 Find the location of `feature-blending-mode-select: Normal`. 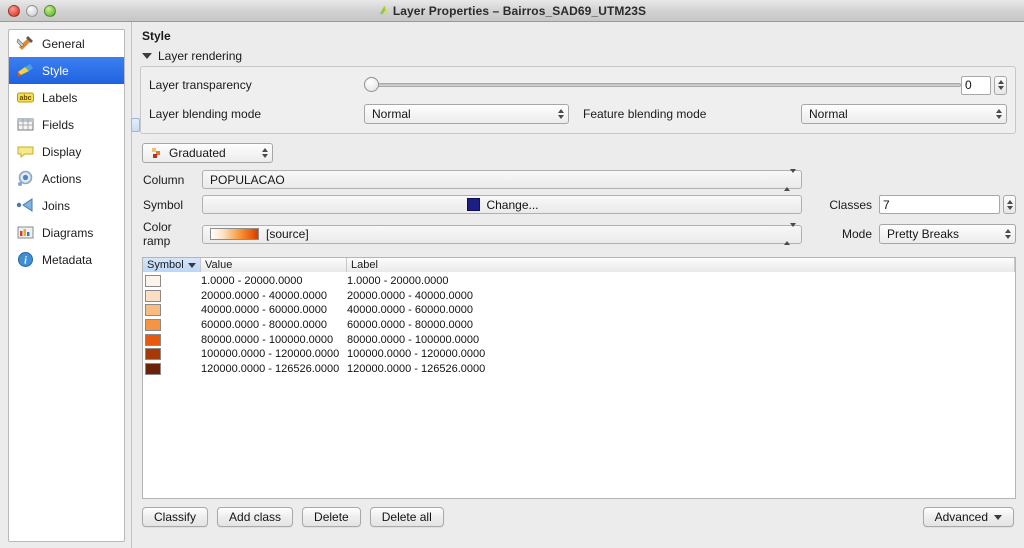

feature-blending-mode-select: Normal is located at coordinates (904, 114).